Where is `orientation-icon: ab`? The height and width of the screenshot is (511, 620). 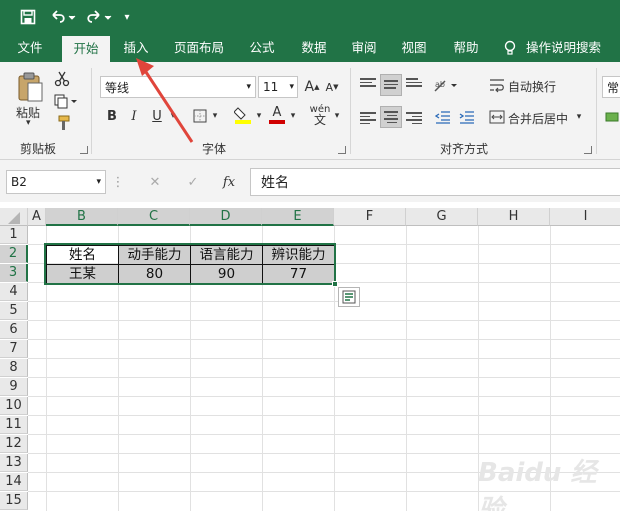 orientation-icon: ab is located at coordinates (446, 85).